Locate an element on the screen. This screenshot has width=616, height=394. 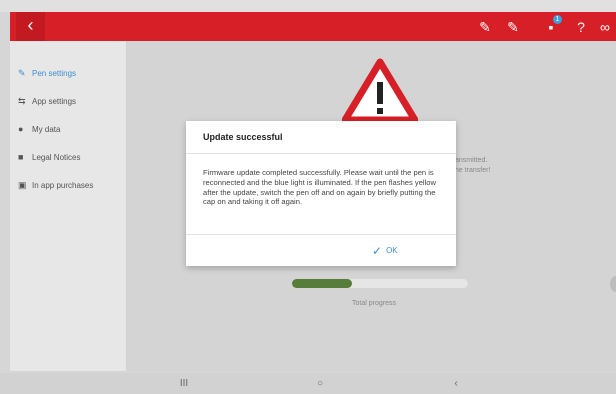
app-bar: ‹ ✎ ✎ ▪ 1 ? ∞ is located at coordinates (313, 26).